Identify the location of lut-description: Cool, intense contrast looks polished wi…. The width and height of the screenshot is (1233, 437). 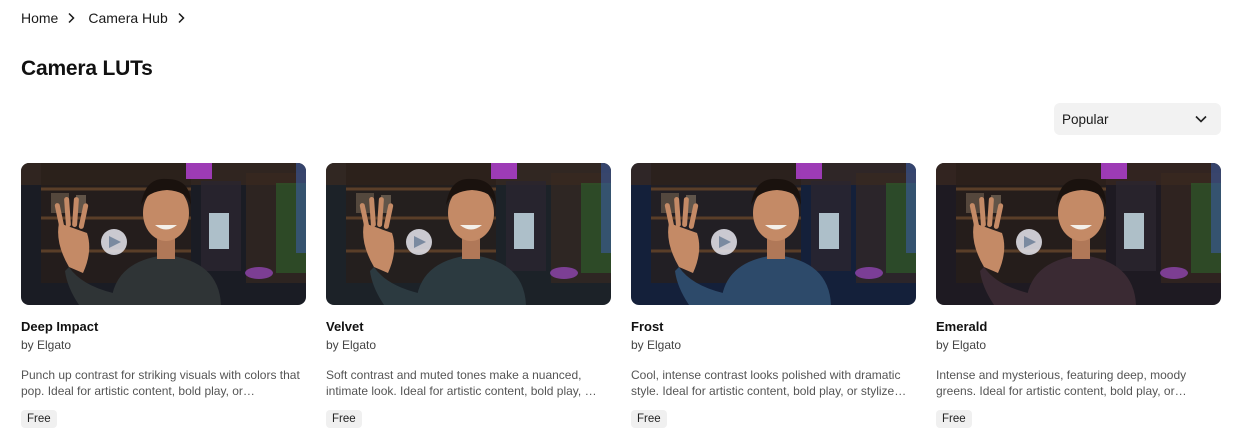
(769, 383).